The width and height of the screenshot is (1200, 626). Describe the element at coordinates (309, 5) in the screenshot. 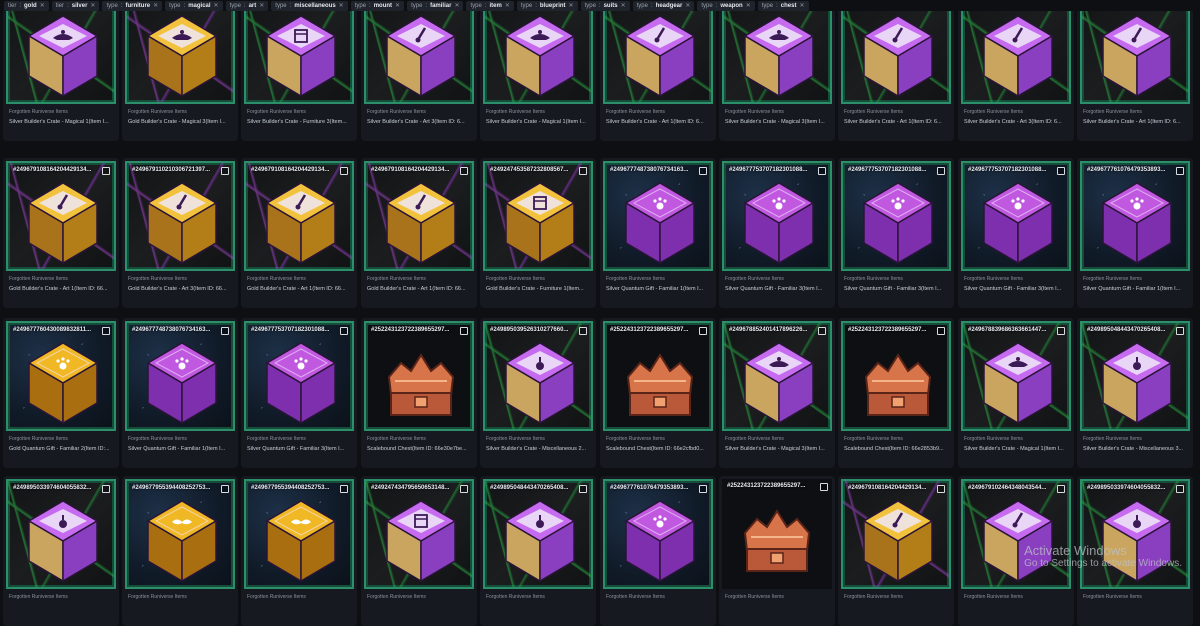

I see `filter-chip: type: miscellaneous ✕` at that location.